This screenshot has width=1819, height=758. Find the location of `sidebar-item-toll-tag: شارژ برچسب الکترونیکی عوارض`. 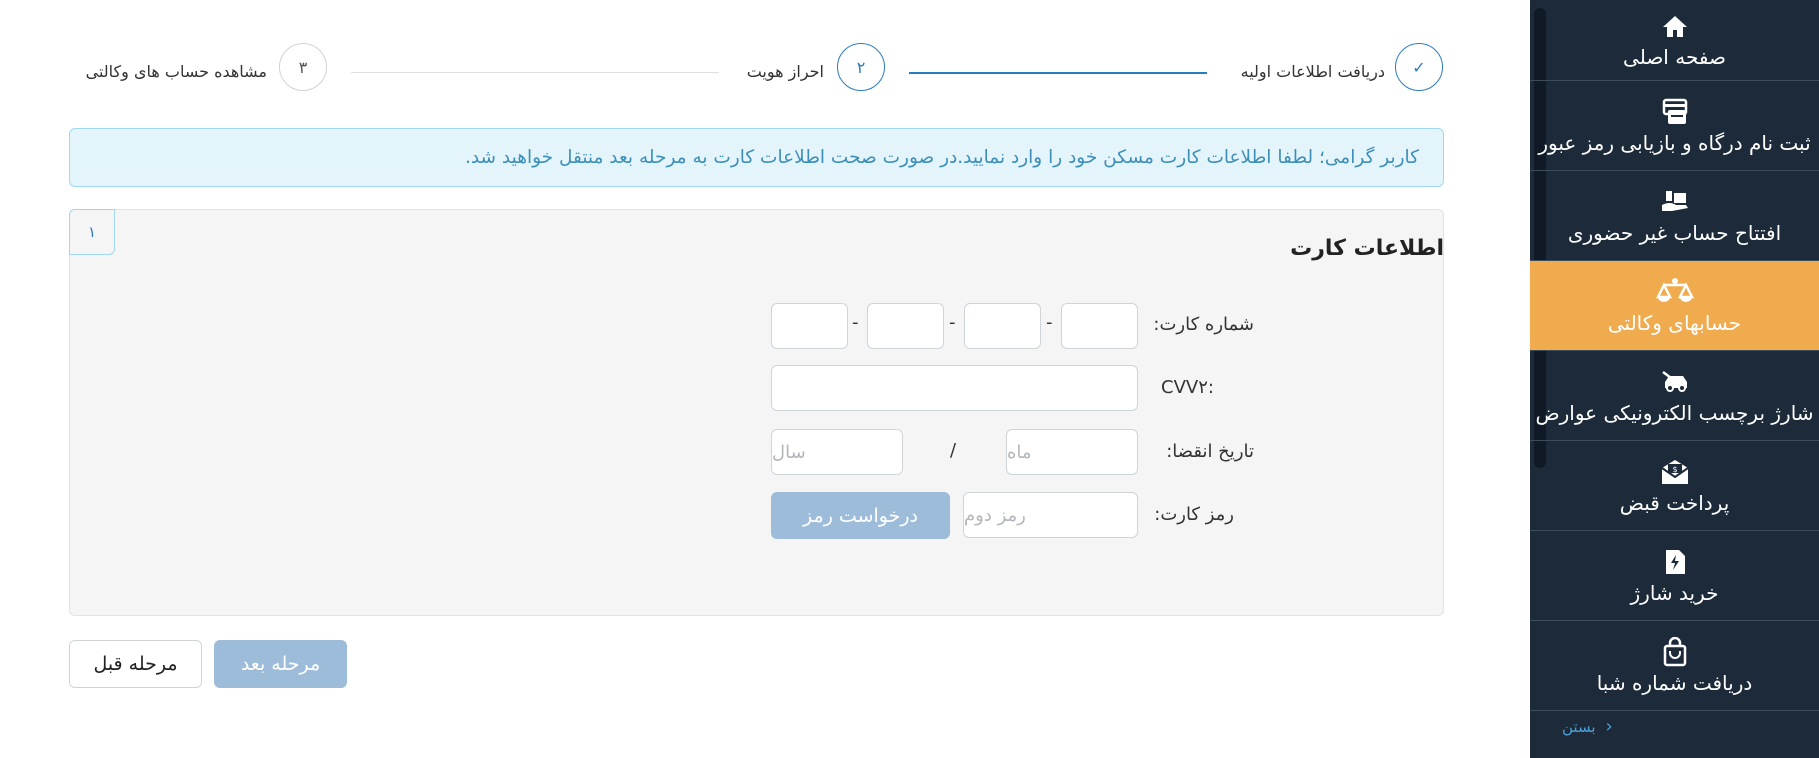

sidebar-item-toll-tag: شارژ برچسب الکترونیکی عوارض is located at coordinates (1674, 396).